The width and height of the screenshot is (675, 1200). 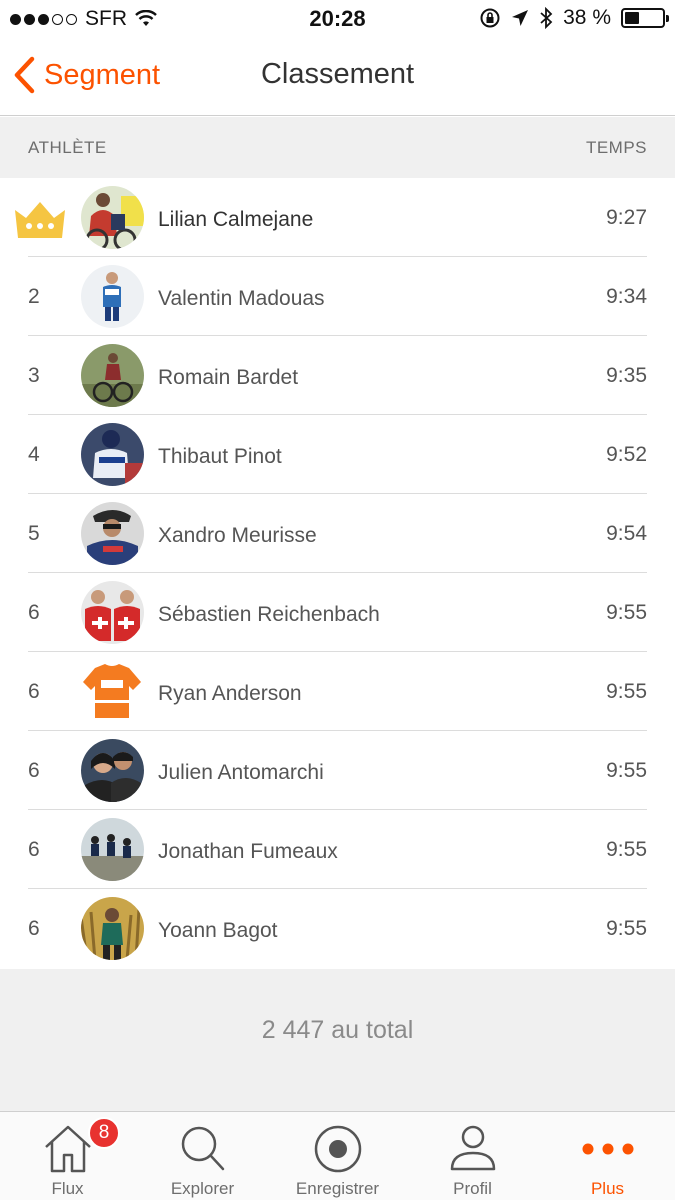 I want to click on leaderboard-row: 6 Ryan Anderson 9:55, so click(x=337, y=691).